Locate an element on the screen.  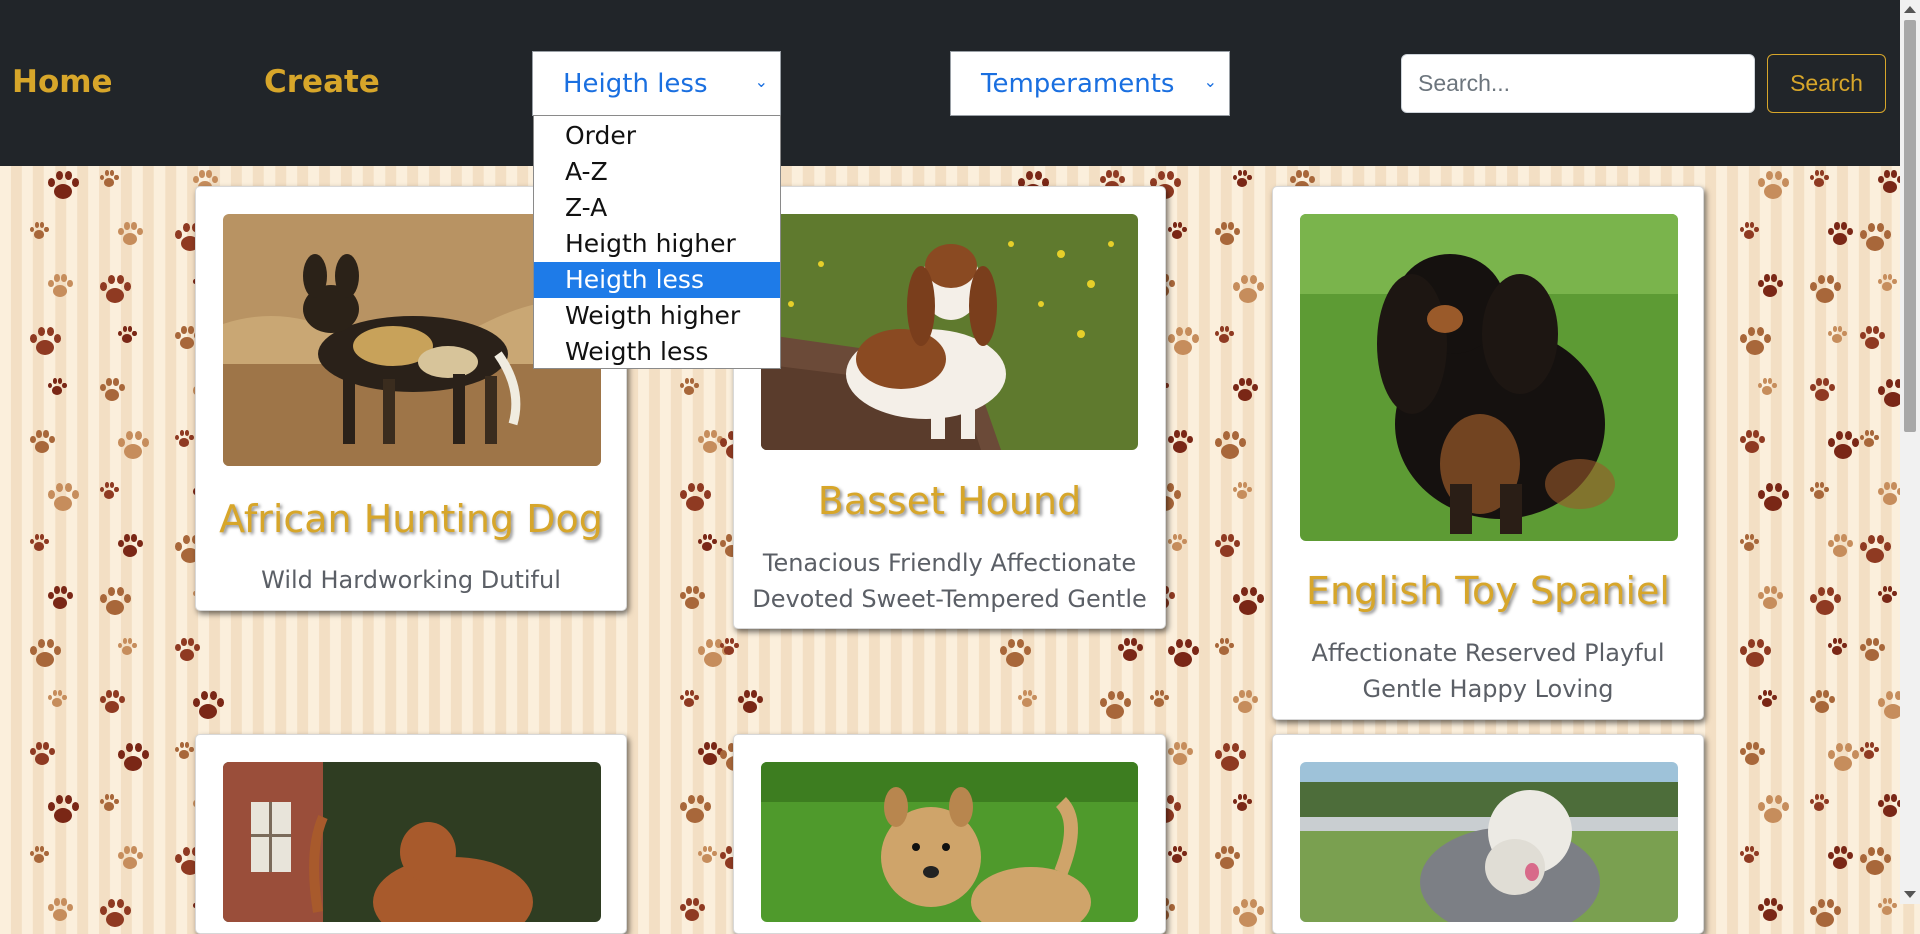
order-select-value: Heigth less is located at coordinates (635, 84).